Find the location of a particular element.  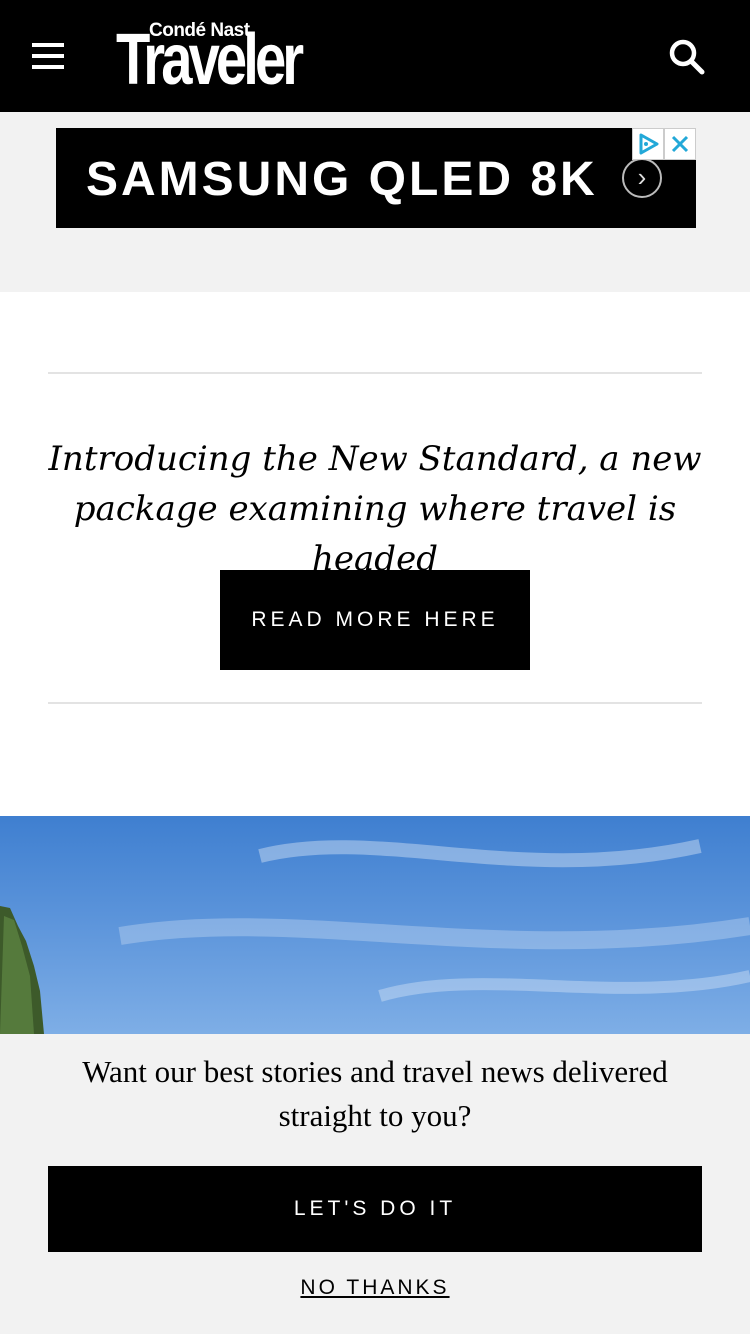

close-icon is located at coordinates (680, 144).